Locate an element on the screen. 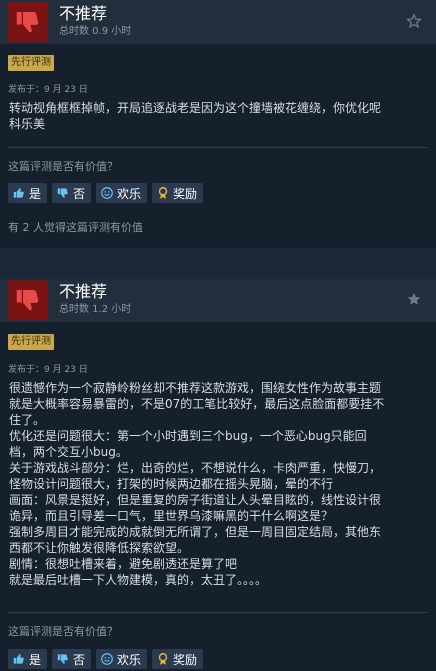 The width and height of the screenshot is (436, 671). review-hours: 总时数 1.2 小时 is located at coordinates (95, 309).